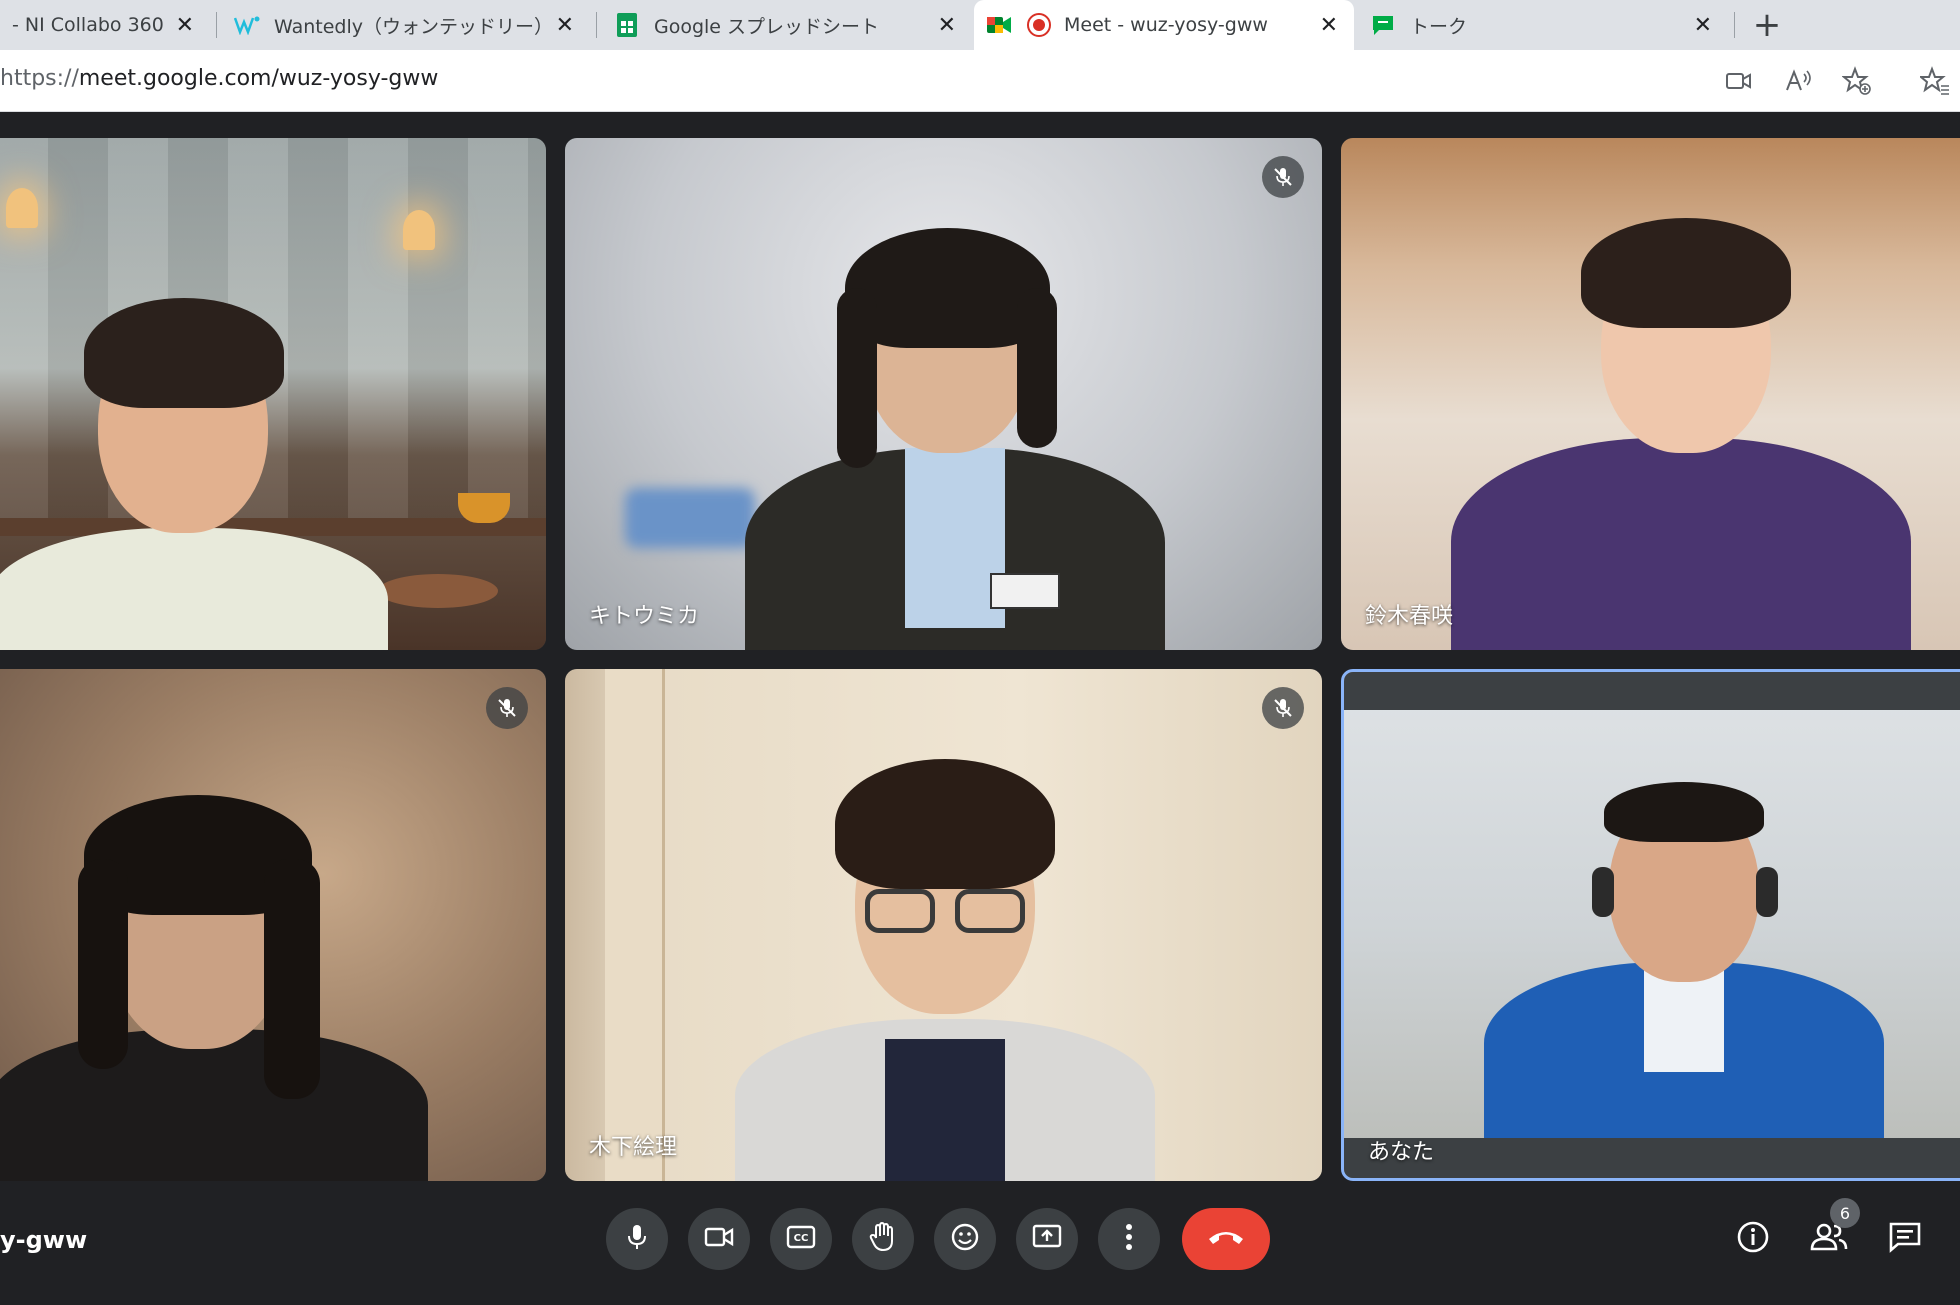 The image size is (1960, 1305). I want to click on tab-title: Meet - wuz-yosy-gww, so click(1166, 25).